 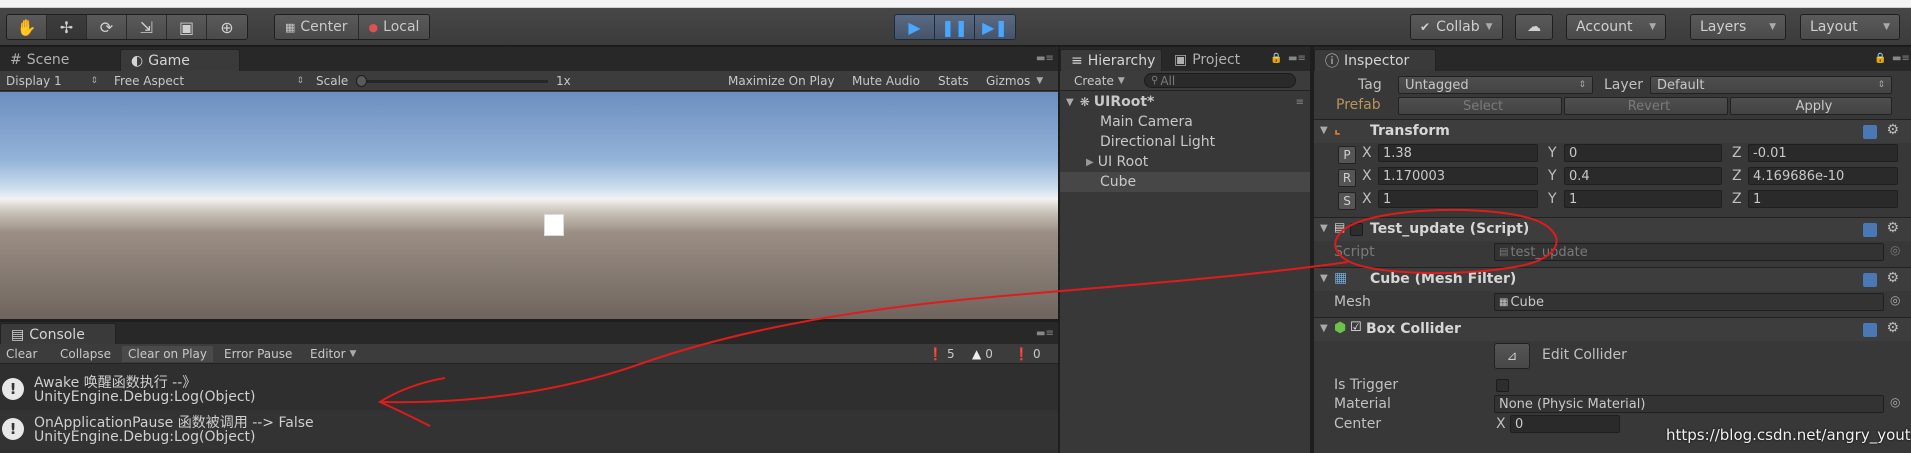 I want to click on pivot-center-button: ▦ Center, so click(x=317, y=27).